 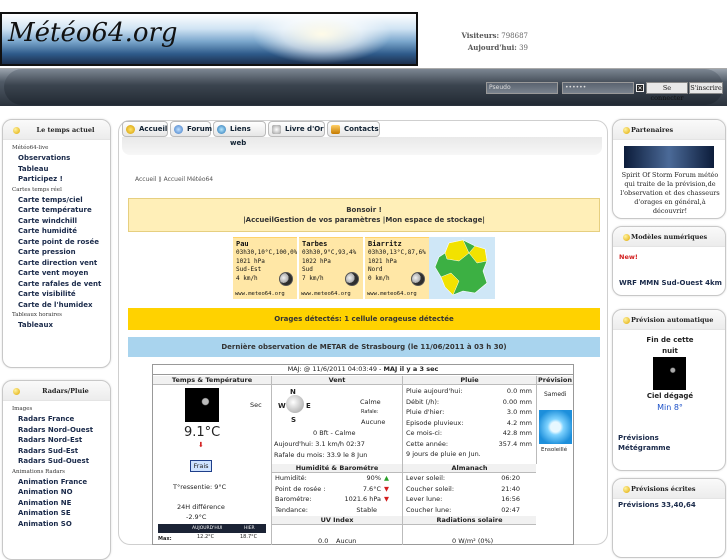 I want to click on partner-banner, so click(x=669, y=157).